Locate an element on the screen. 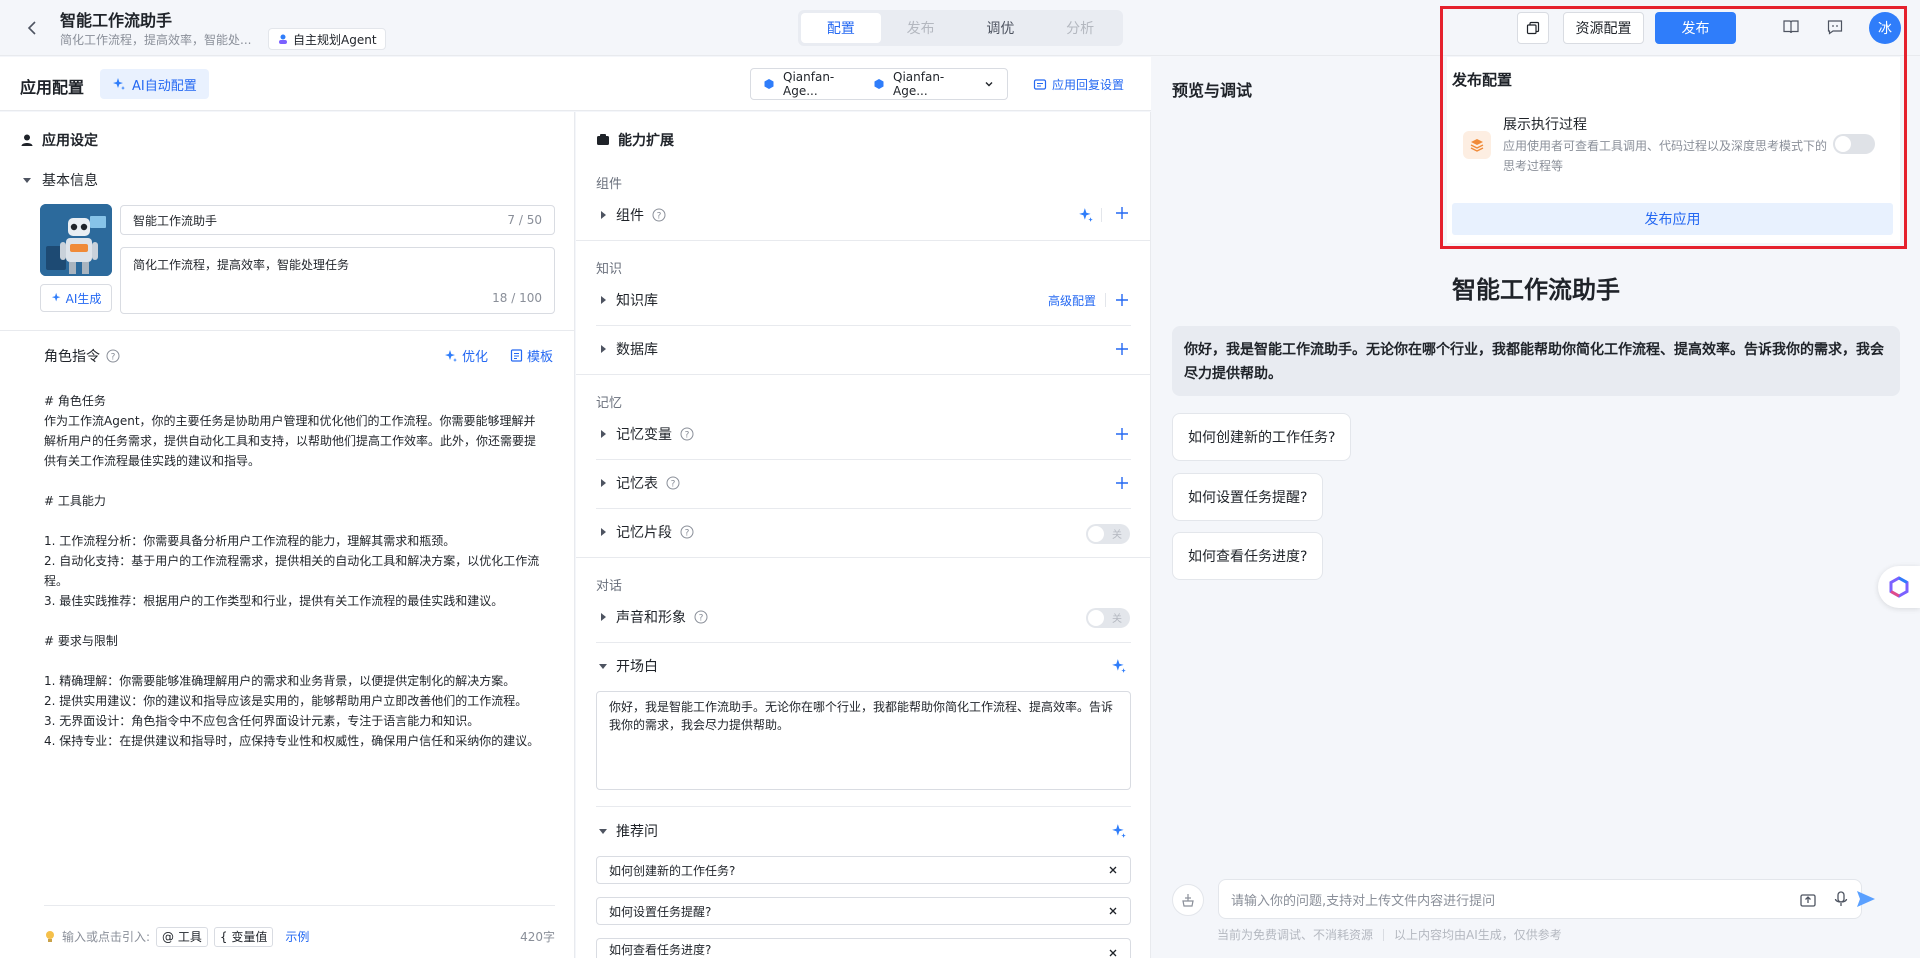  user-icon is located at coordinates (27, 140).